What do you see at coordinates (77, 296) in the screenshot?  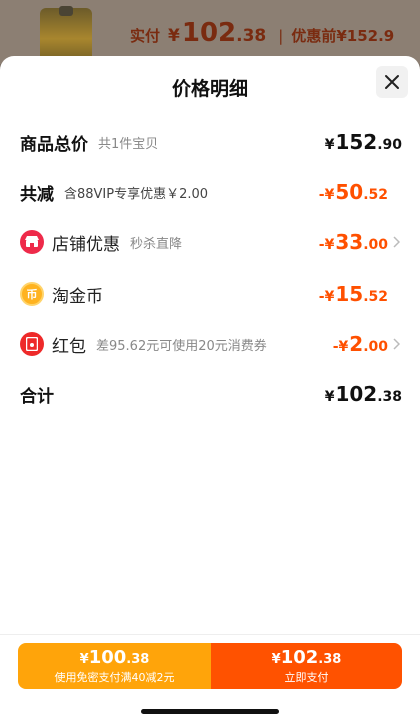 I see `coin-name: 淘金币` at bounding box center [77, 296].